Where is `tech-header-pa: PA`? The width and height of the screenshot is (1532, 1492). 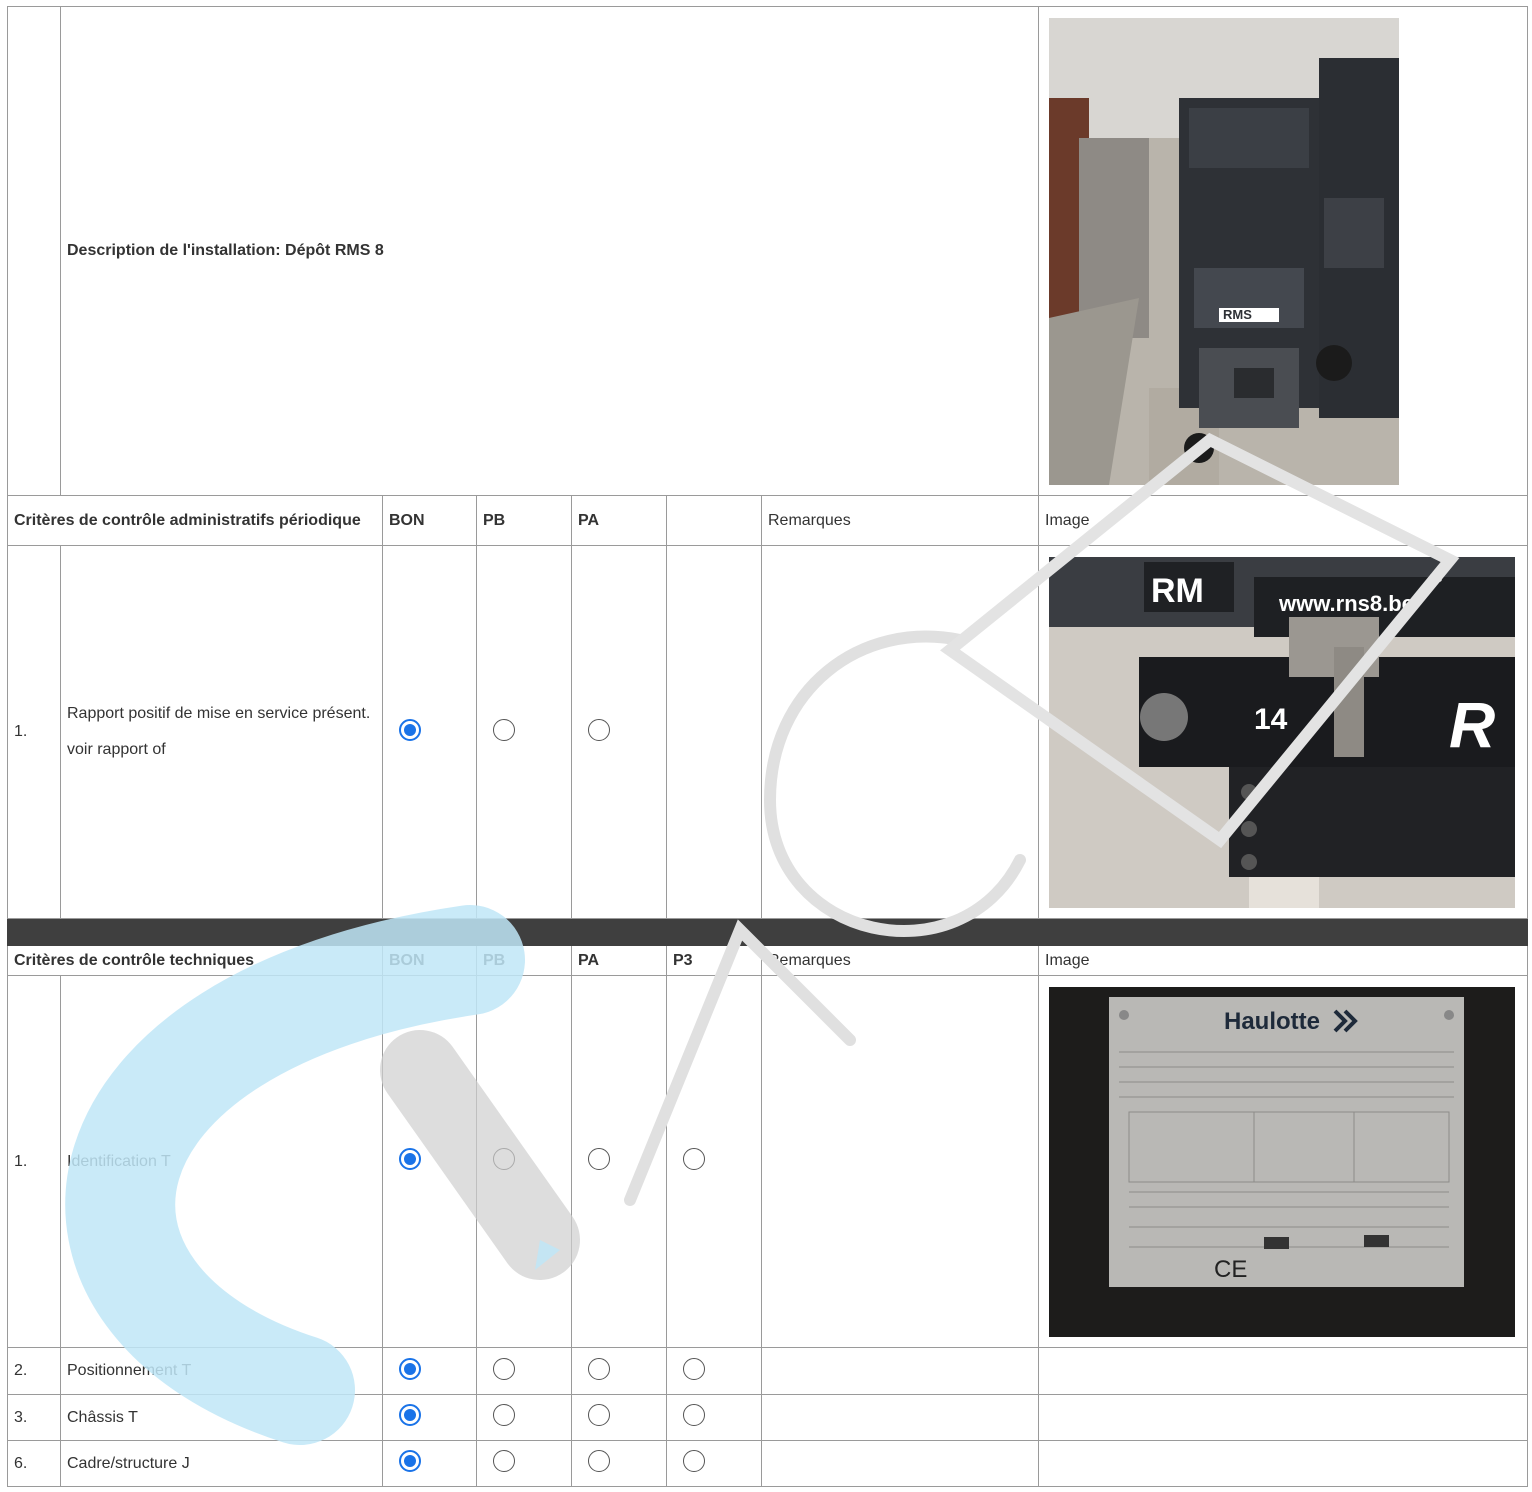 tech-header-pa: PA is located at coordinates (619, 960).